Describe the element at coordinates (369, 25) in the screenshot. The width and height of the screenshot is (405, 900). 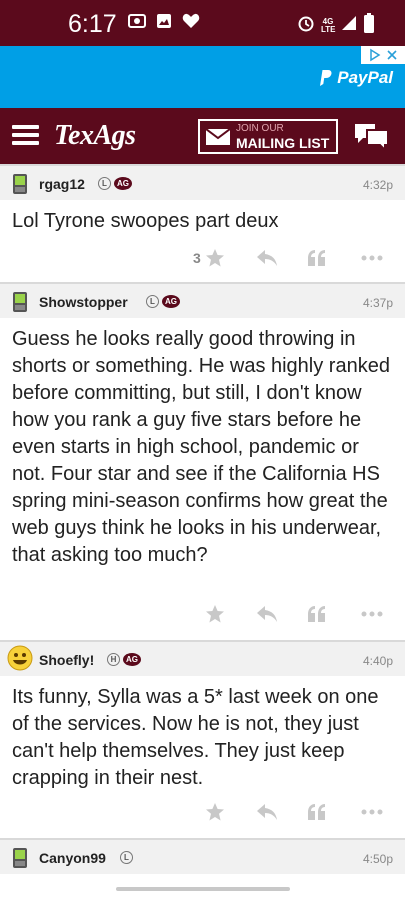
I see `battery-icon` at that location.